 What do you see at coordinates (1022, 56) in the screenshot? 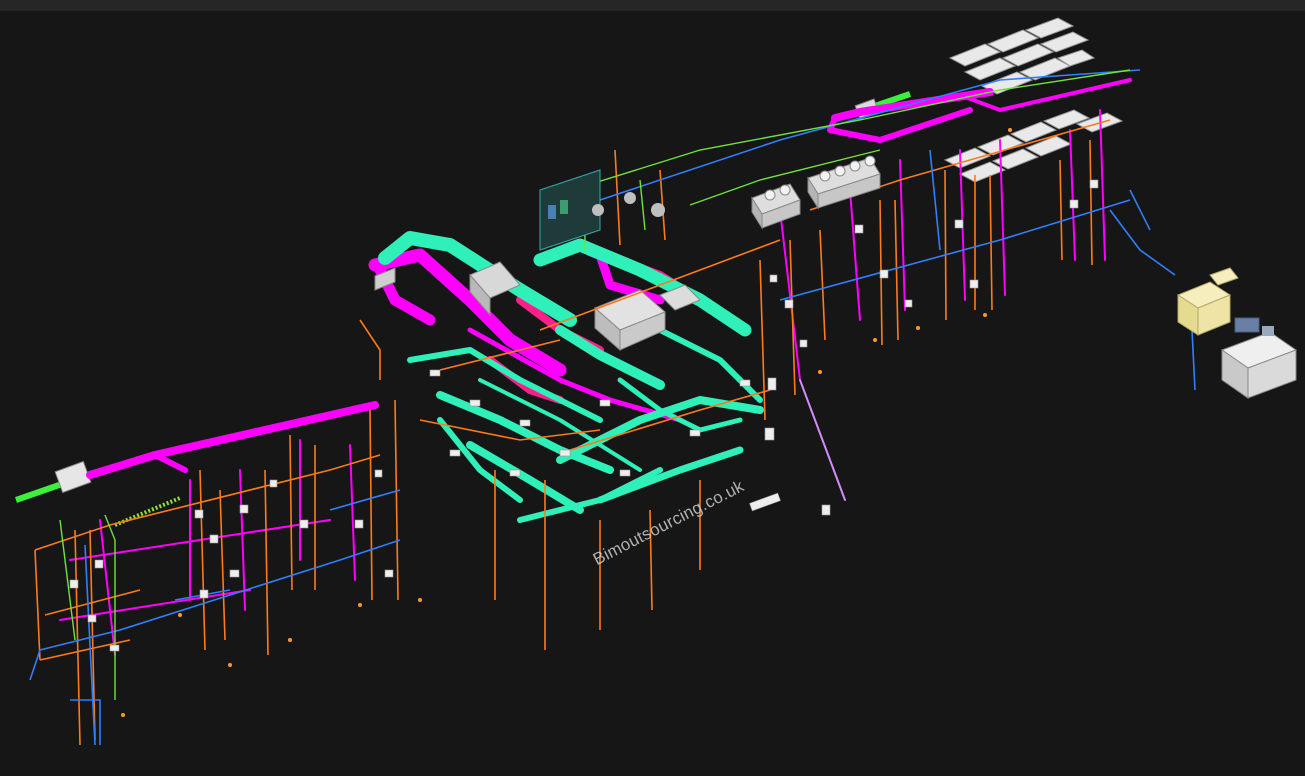
I see `solar-panel-icon` at bounding box center [1022, 56].